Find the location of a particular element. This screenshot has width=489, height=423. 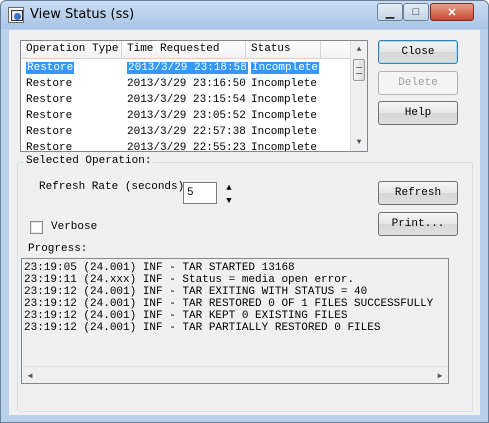

scroll-up-arrow-icon: ▲ is located at coordinates (359, 49).